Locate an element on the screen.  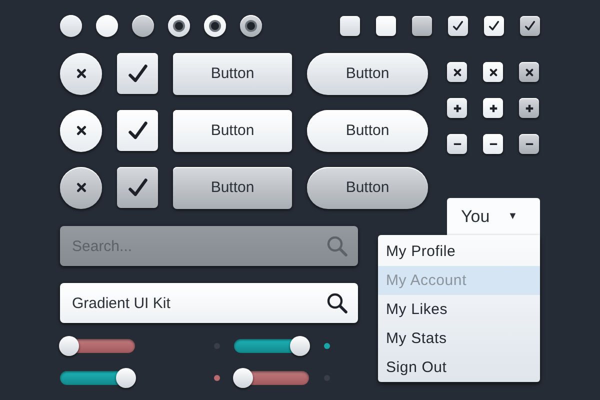
menu-item: My Profile is located at coordinates (459, 251).